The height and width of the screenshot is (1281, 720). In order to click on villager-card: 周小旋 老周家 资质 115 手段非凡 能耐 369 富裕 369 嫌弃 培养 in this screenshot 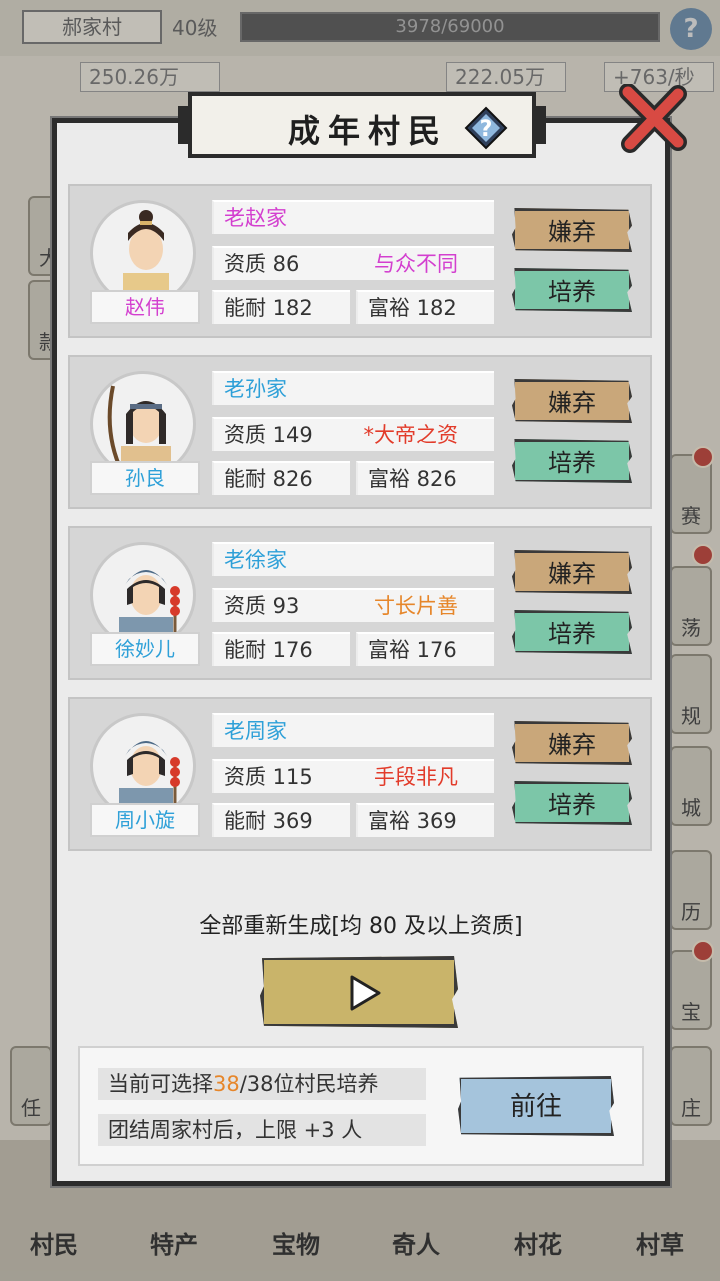, I will do `click(360, 774)`.